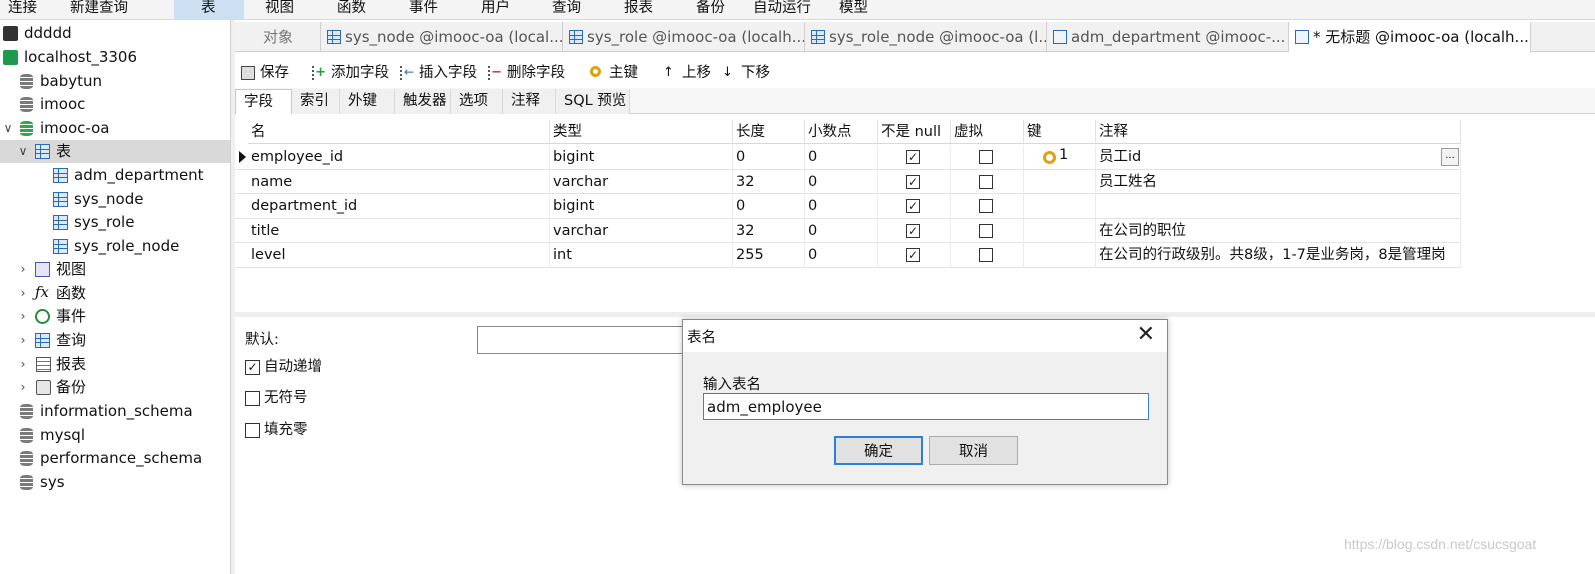 The width and height of the screenshot is (1595, 574). Describe the element at coordinates (115, 128) in the screenshot. I see `tree-db-imooc-oa: ∨ imooc-oa` at that location.